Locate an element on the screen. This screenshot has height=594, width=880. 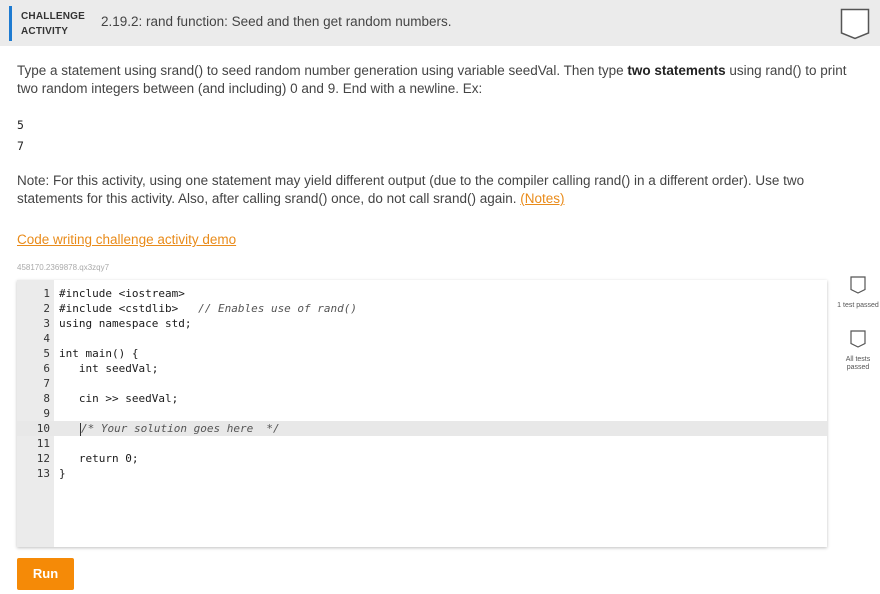
run-button: Run is located at coordinates (45, 574).